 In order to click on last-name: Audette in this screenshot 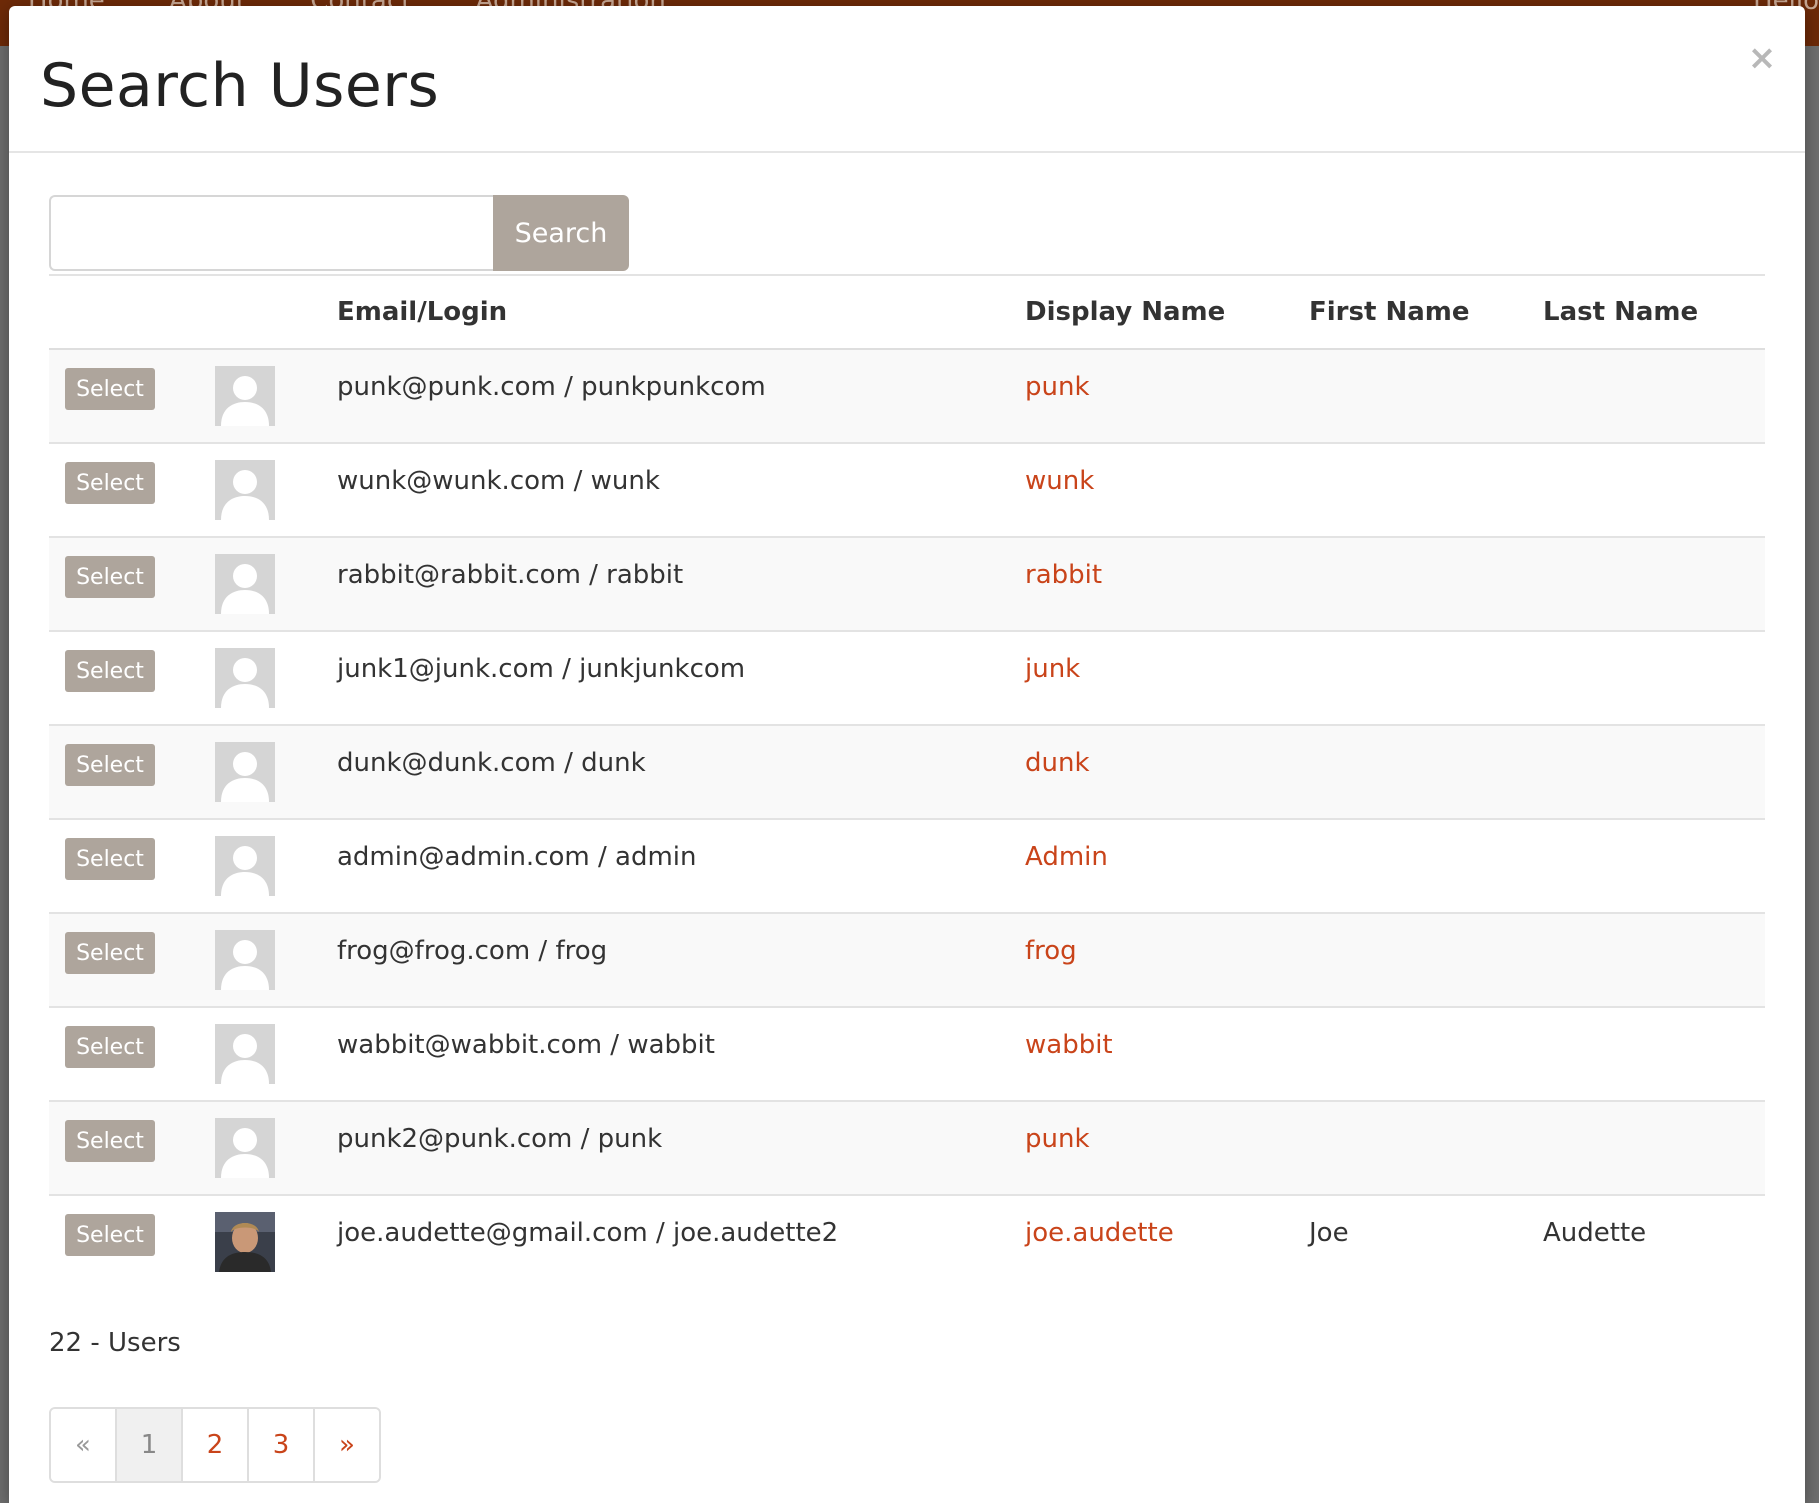, I will do `click(1595, 1233)`.